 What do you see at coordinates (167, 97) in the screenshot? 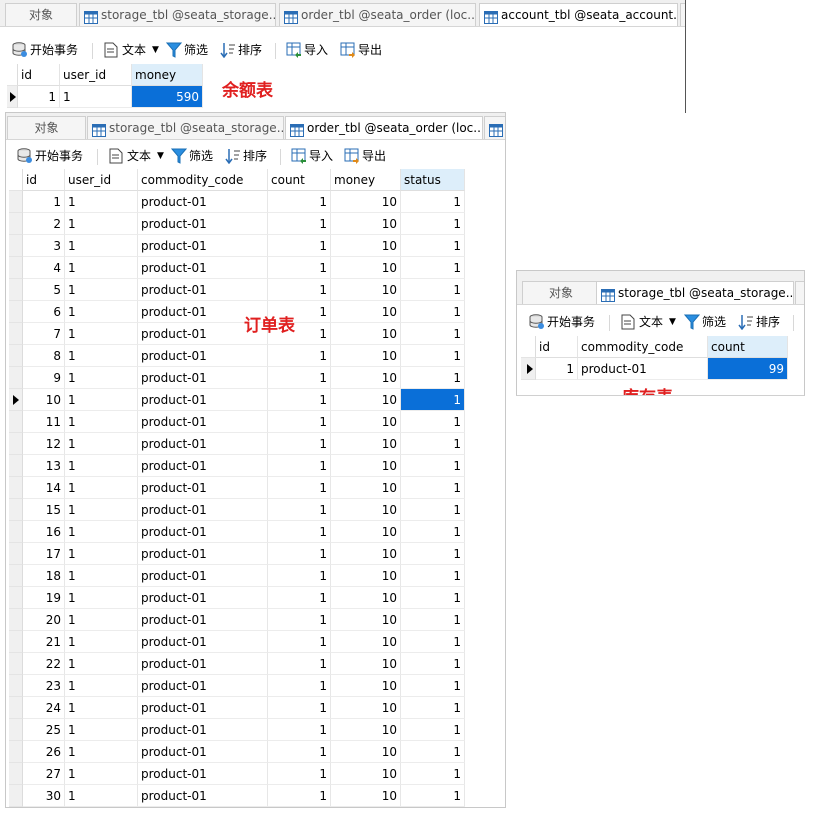
I see `table-cell: 590` at bounding box center [167, 97].